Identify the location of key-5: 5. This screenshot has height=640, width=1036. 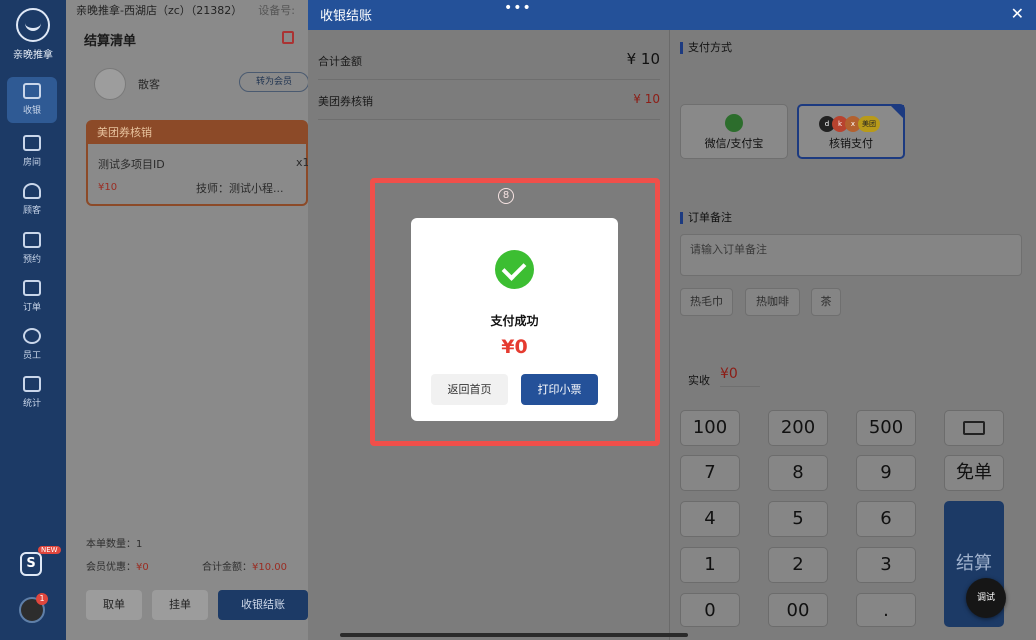
(798, 519).